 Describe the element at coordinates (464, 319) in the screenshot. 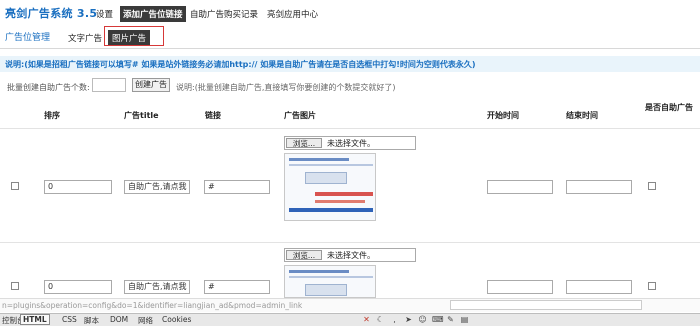

I see `chart-icon: ▤` at that location.